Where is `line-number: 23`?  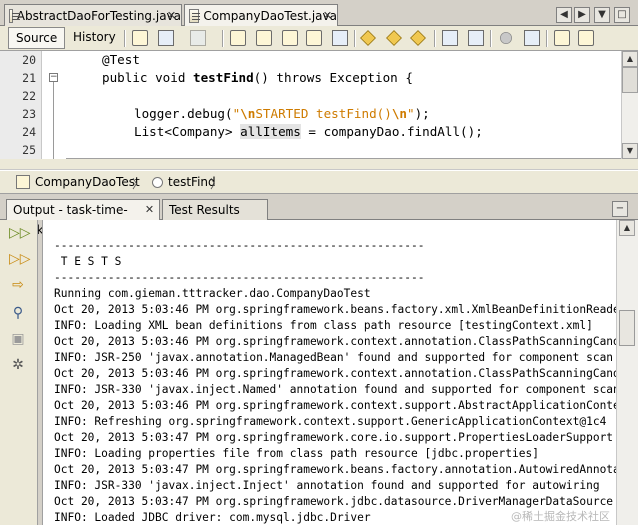 line-number: 23 is located at coordinates (29, 114).